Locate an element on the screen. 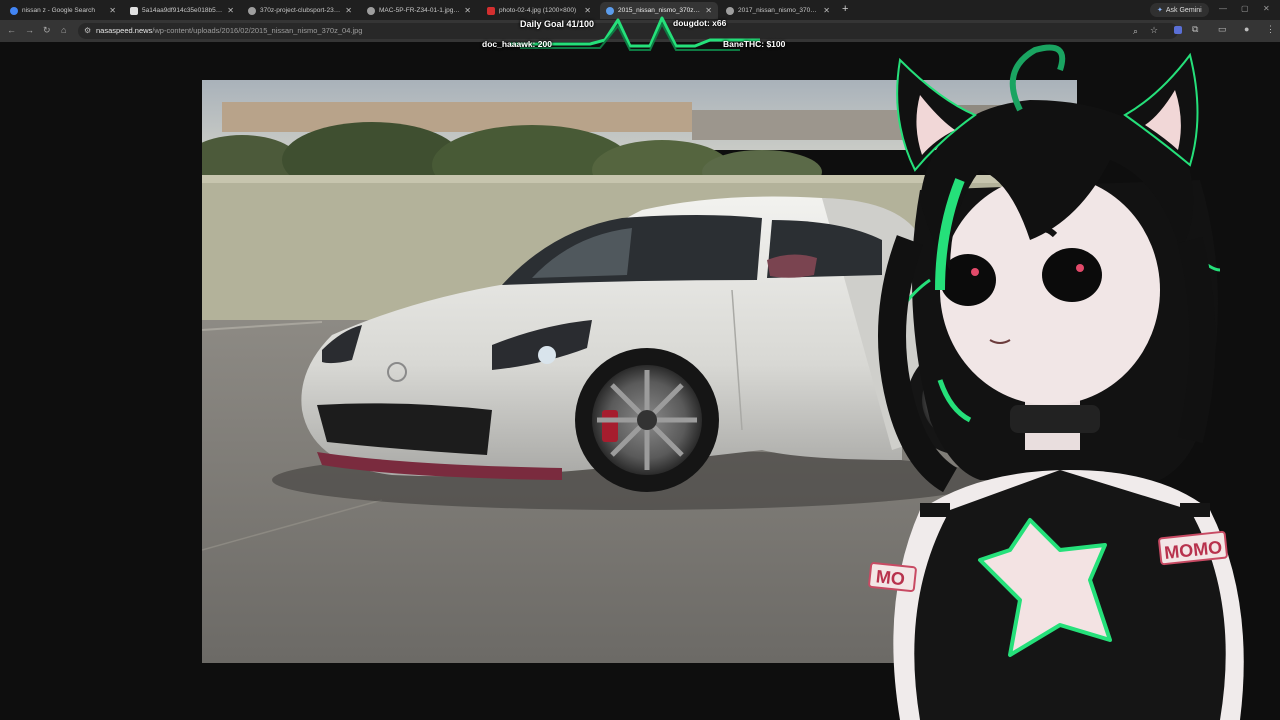  google-icon is located at coordinates (14, 10).